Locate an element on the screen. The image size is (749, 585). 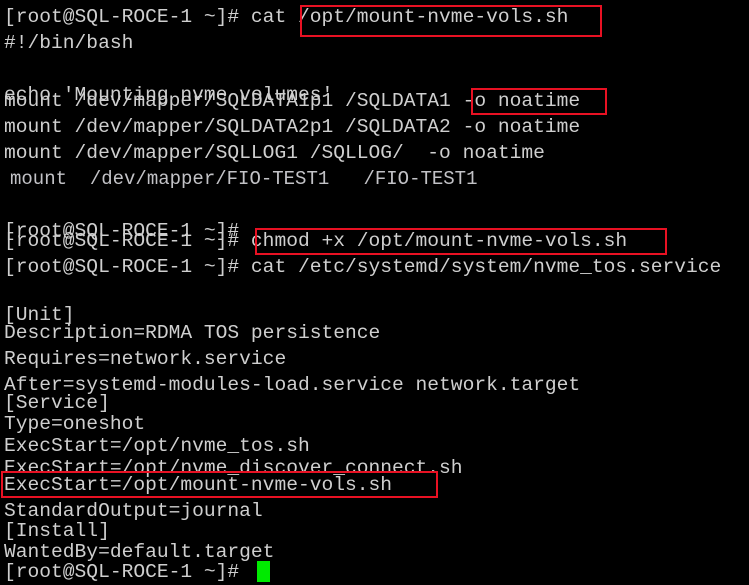
terminal-line: ExecStart=/opt/mount-nvme-vols.sh is located at coordinates (198, 485).